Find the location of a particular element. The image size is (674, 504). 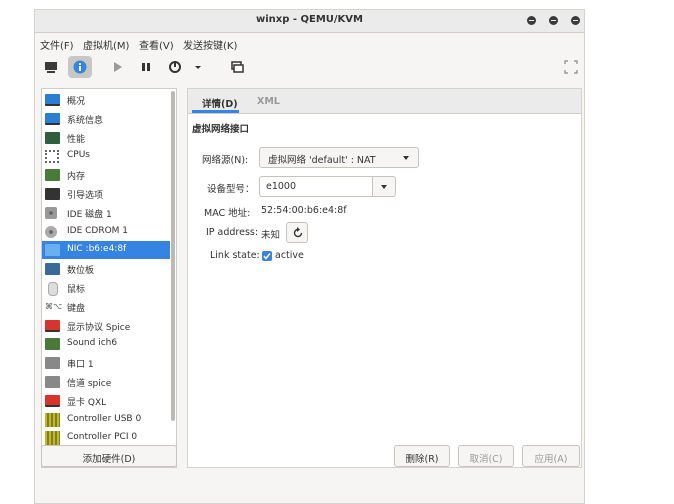

network-source-combo: 虚拟网络 'default' : NAT is located at coordinates (339, 157).